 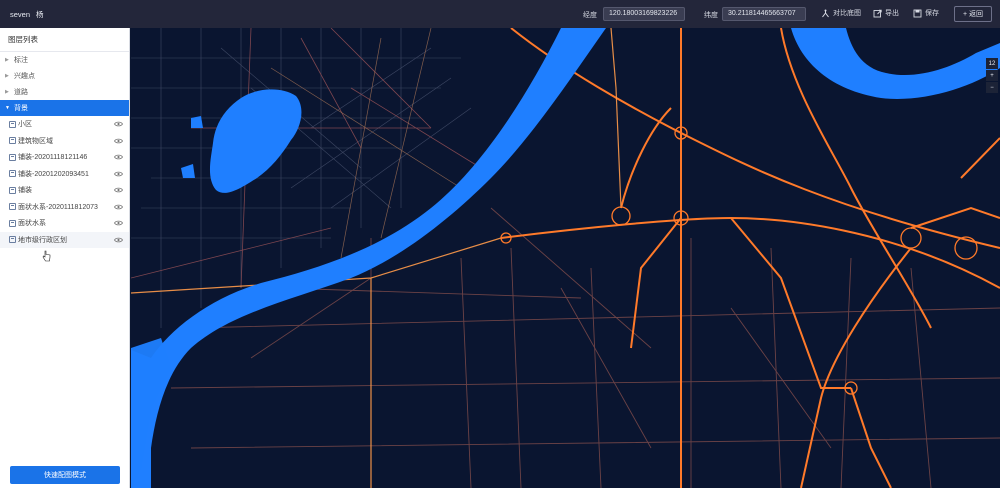 I want to click on compare-basemap-label: 对比底图, so click(x=847, y=13).